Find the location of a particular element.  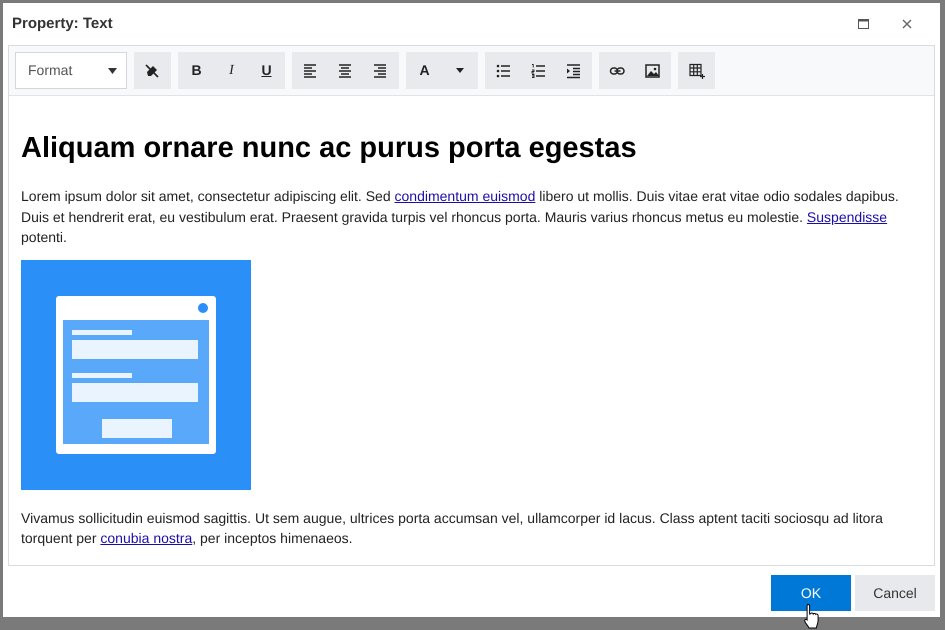

heading: Aliquam ornare nunc ac purus porta egestas is located at coordinates (329, 148).